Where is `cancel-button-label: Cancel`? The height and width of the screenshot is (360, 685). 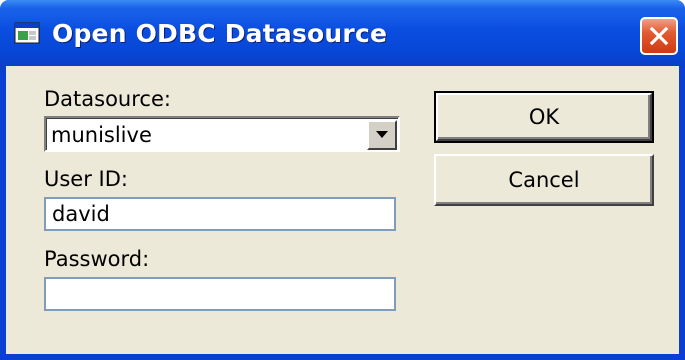 cancel-button-label: Cancel is located at coordinates (544, 180).